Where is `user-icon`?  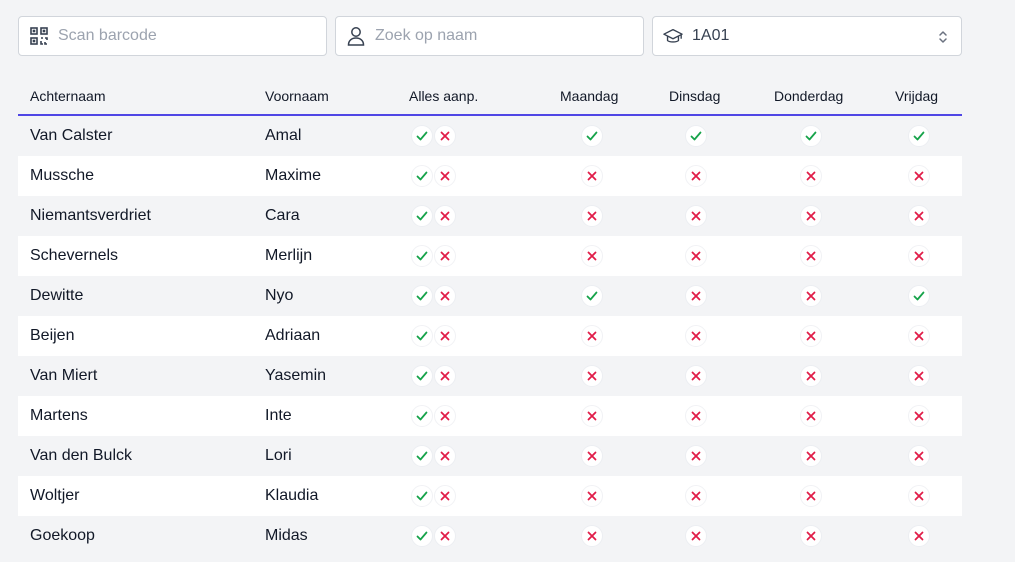
user-icon is located at coordinates (356, 36).